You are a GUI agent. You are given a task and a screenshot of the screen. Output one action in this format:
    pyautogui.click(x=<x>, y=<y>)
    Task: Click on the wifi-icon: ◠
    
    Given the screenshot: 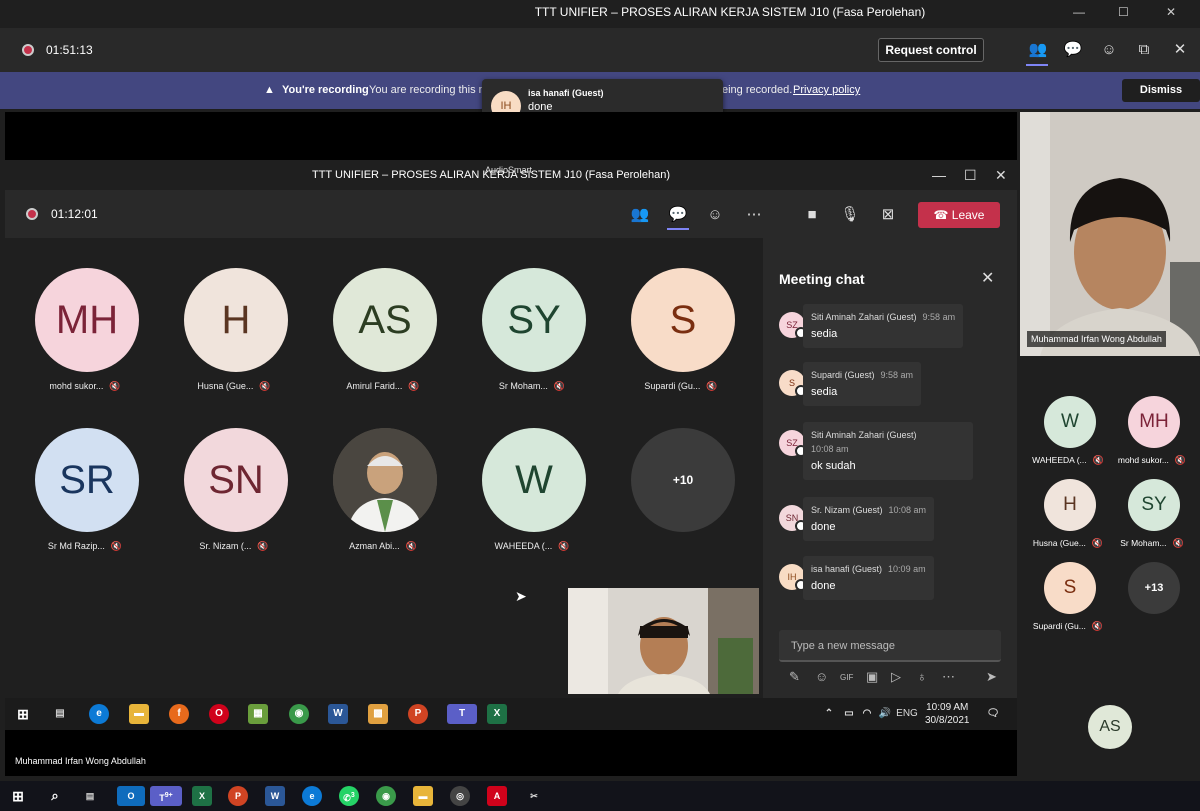 What is the action you would take?
    pyautogui.click(x=867, y=714)
    